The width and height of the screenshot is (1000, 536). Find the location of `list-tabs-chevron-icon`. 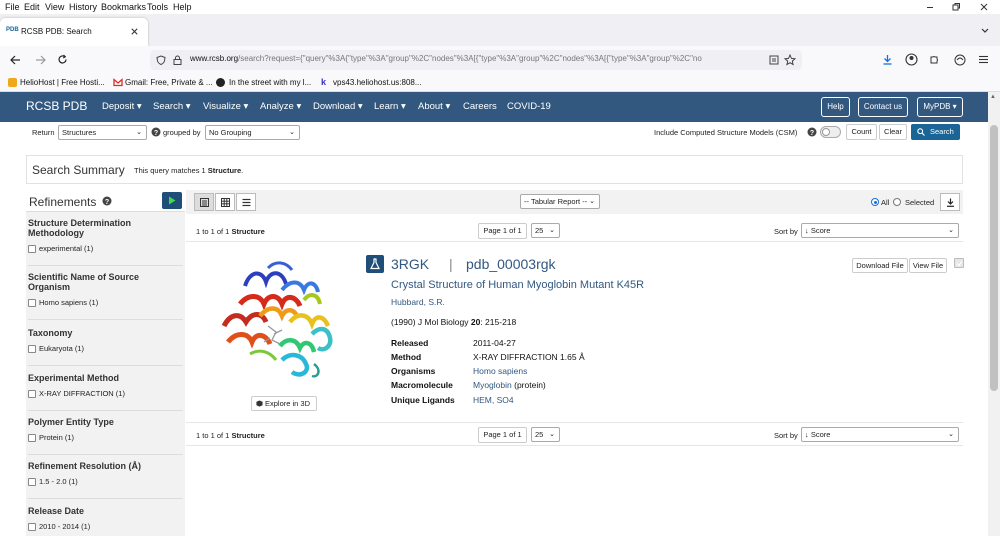

list-tabs-chevron-icon is located at coordinates (985, 31).